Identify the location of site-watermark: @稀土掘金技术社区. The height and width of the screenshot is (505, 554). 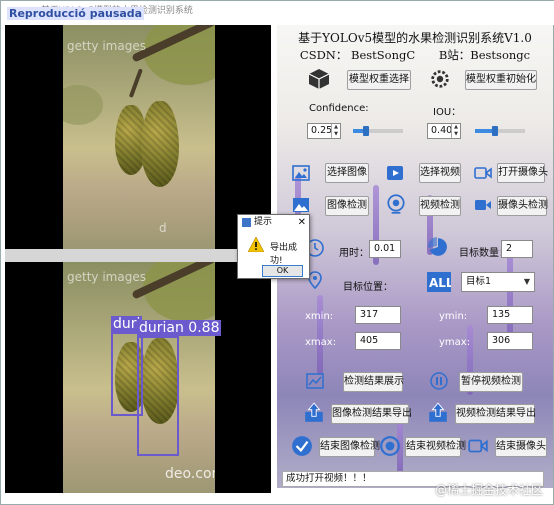
(488, 490).